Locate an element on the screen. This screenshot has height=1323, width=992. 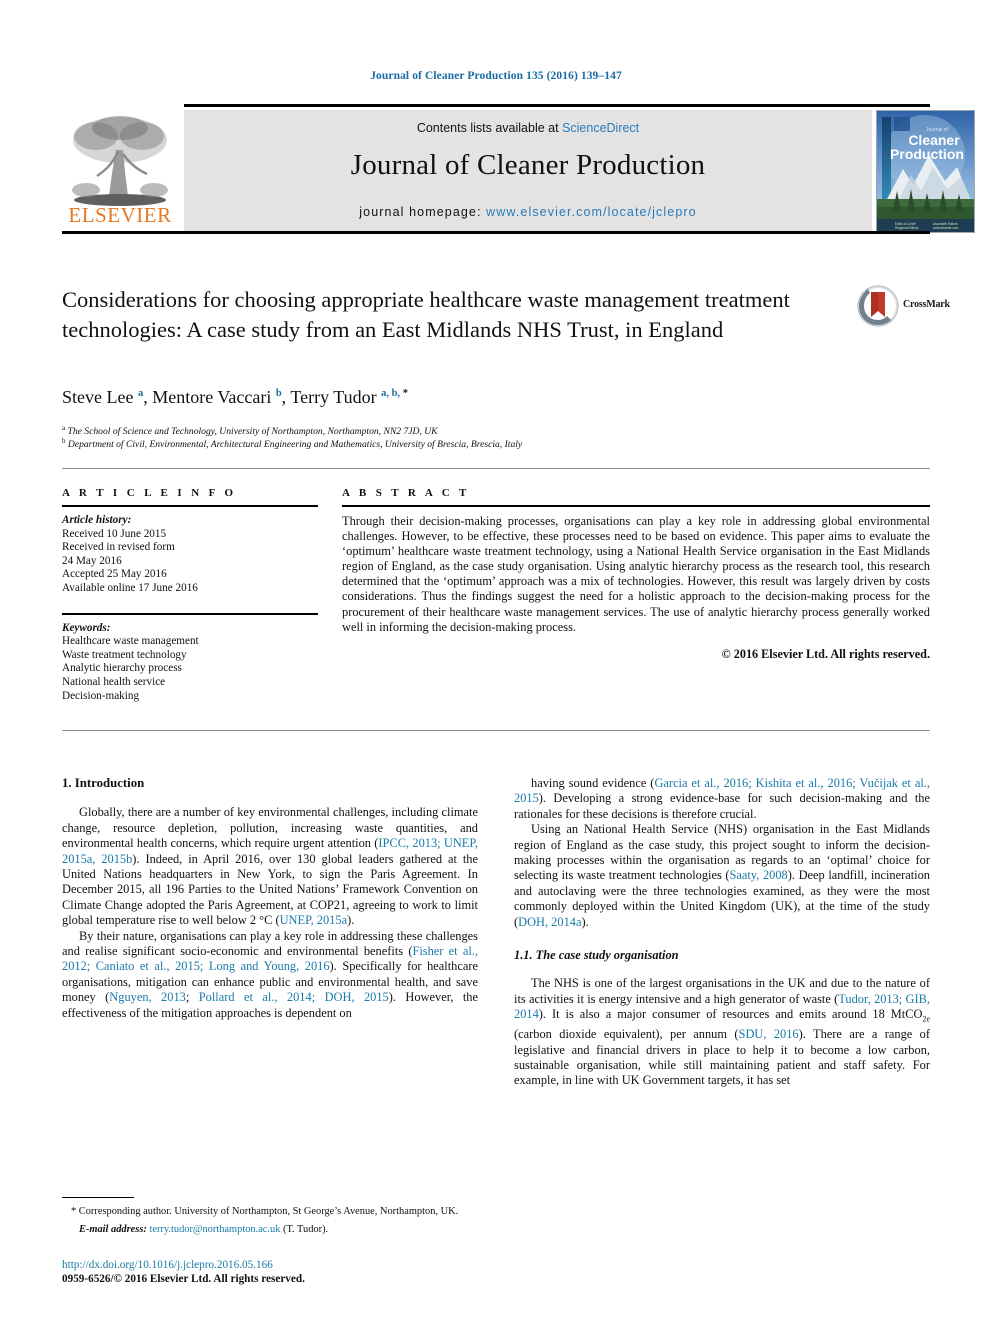
abstract-heading: A B S T R A C T is located at coordinates (406, 493).